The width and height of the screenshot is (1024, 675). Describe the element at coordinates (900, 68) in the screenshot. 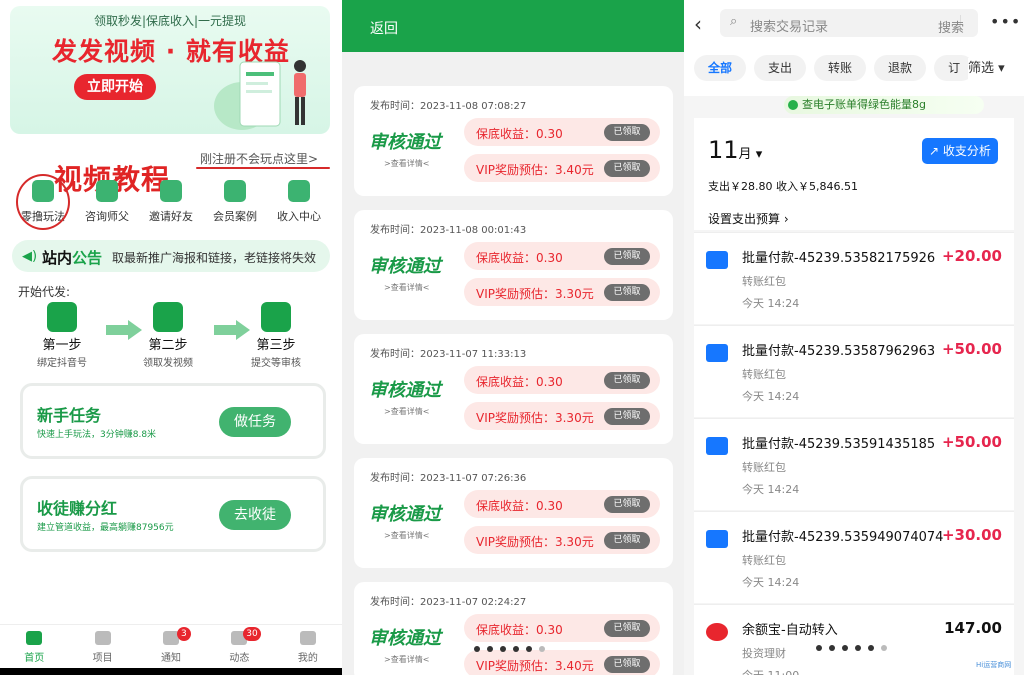

I see `chip-refund: 退款` at that location.